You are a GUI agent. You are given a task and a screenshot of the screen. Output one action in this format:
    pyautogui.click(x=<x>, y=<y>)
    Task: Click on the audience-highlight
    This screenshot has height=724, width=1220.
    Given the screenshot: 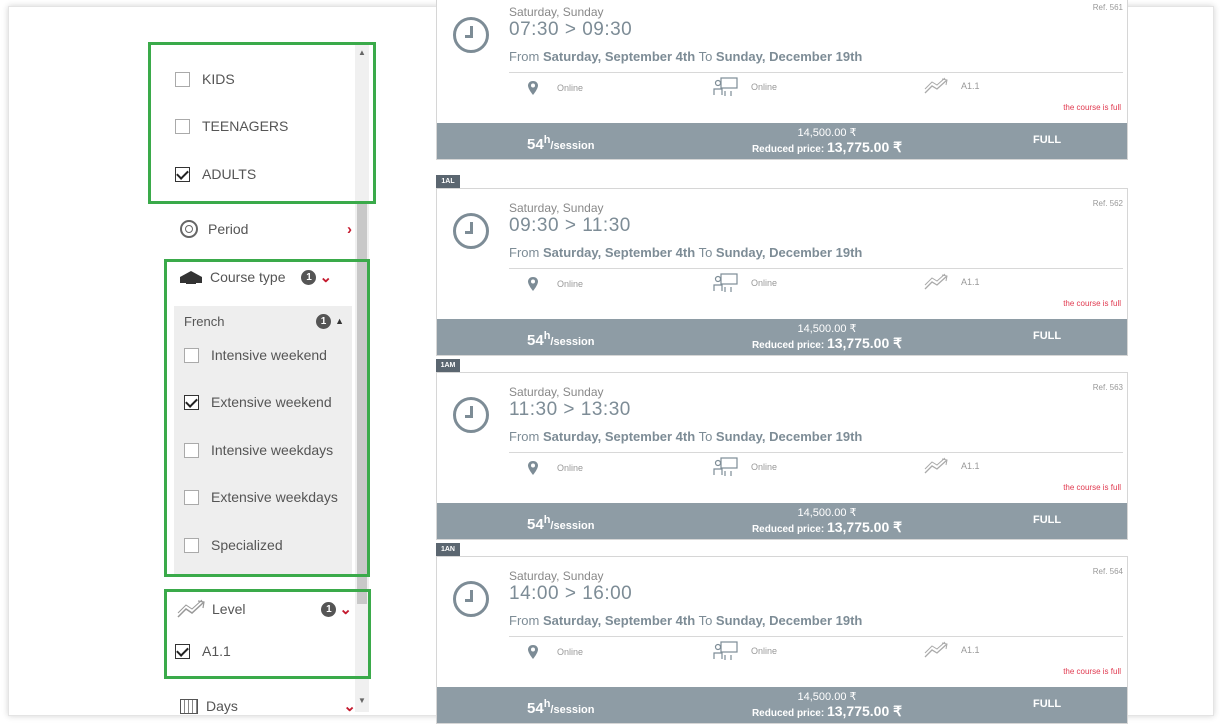 What is the action you would take?
    pyautogui.click(x=262, y=123)
    